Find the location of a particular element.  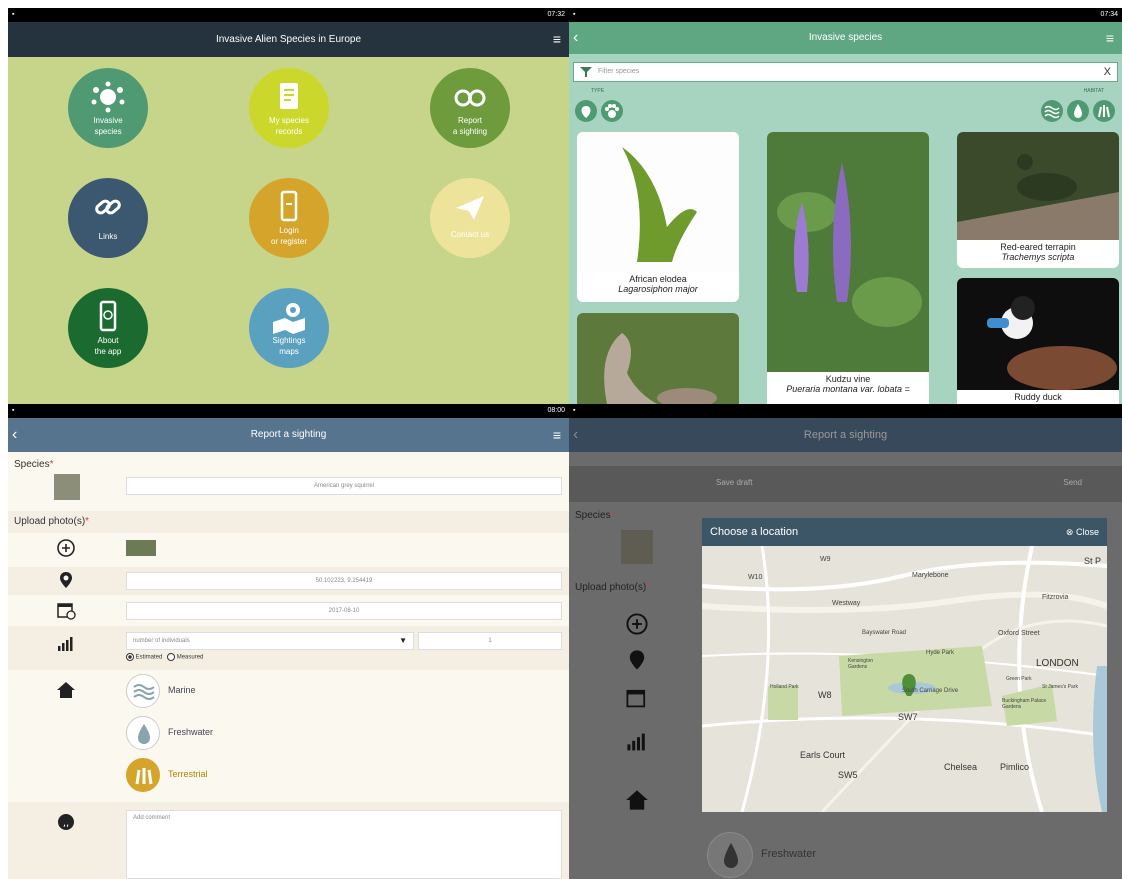

app-header: Invasive Alien Species in Europe ≡ is located at coordinates (288, 39).